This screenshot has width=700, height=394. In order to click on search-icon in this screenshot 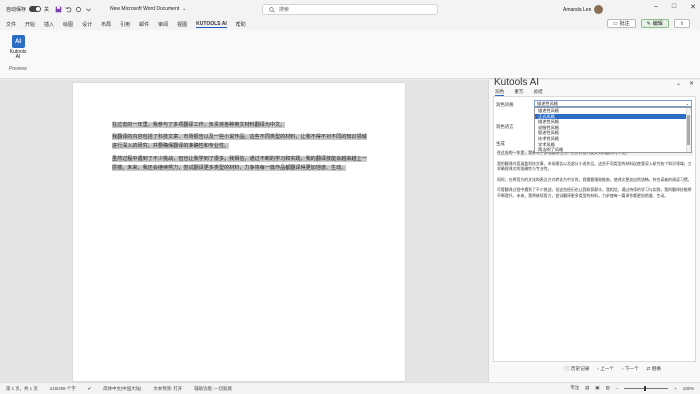, I will do `click(272, 9)`.